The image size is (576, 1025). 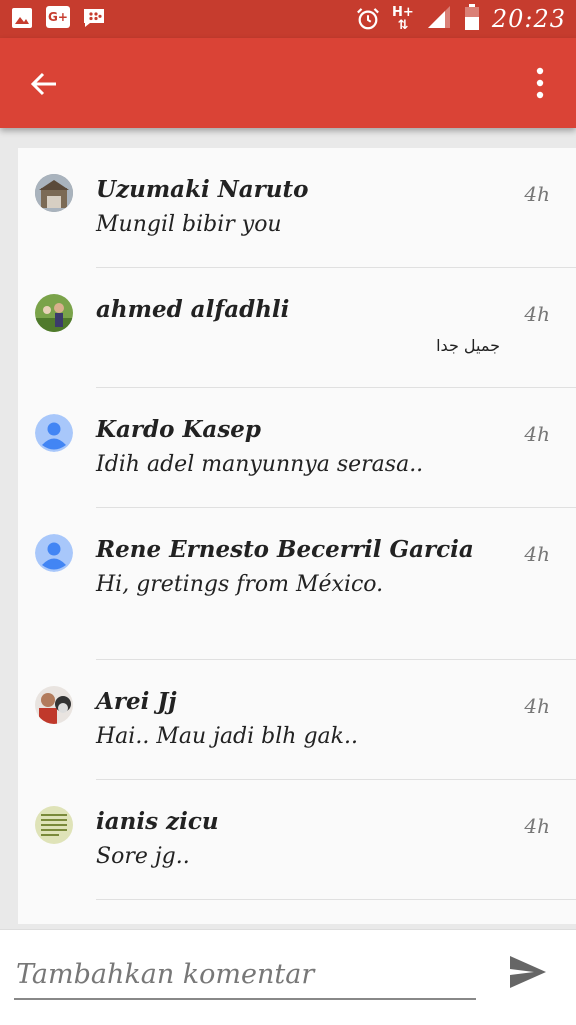 I want to click on signal-icon, so click(x=439, y=19).